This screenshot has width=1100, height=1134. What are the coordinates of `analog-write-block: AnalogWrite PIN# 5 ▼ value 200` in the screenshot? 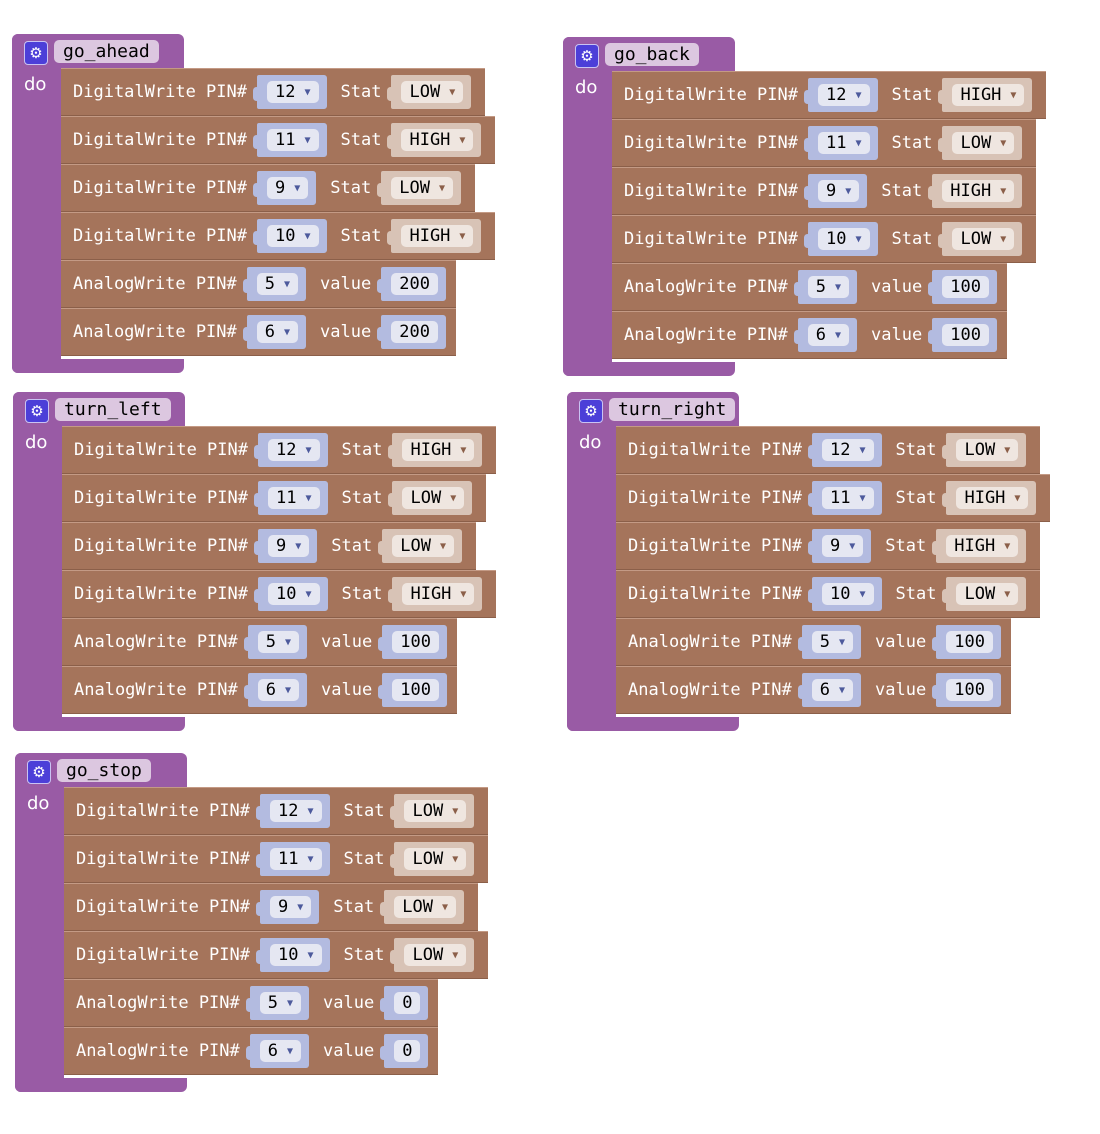 It's located at (258, 284).